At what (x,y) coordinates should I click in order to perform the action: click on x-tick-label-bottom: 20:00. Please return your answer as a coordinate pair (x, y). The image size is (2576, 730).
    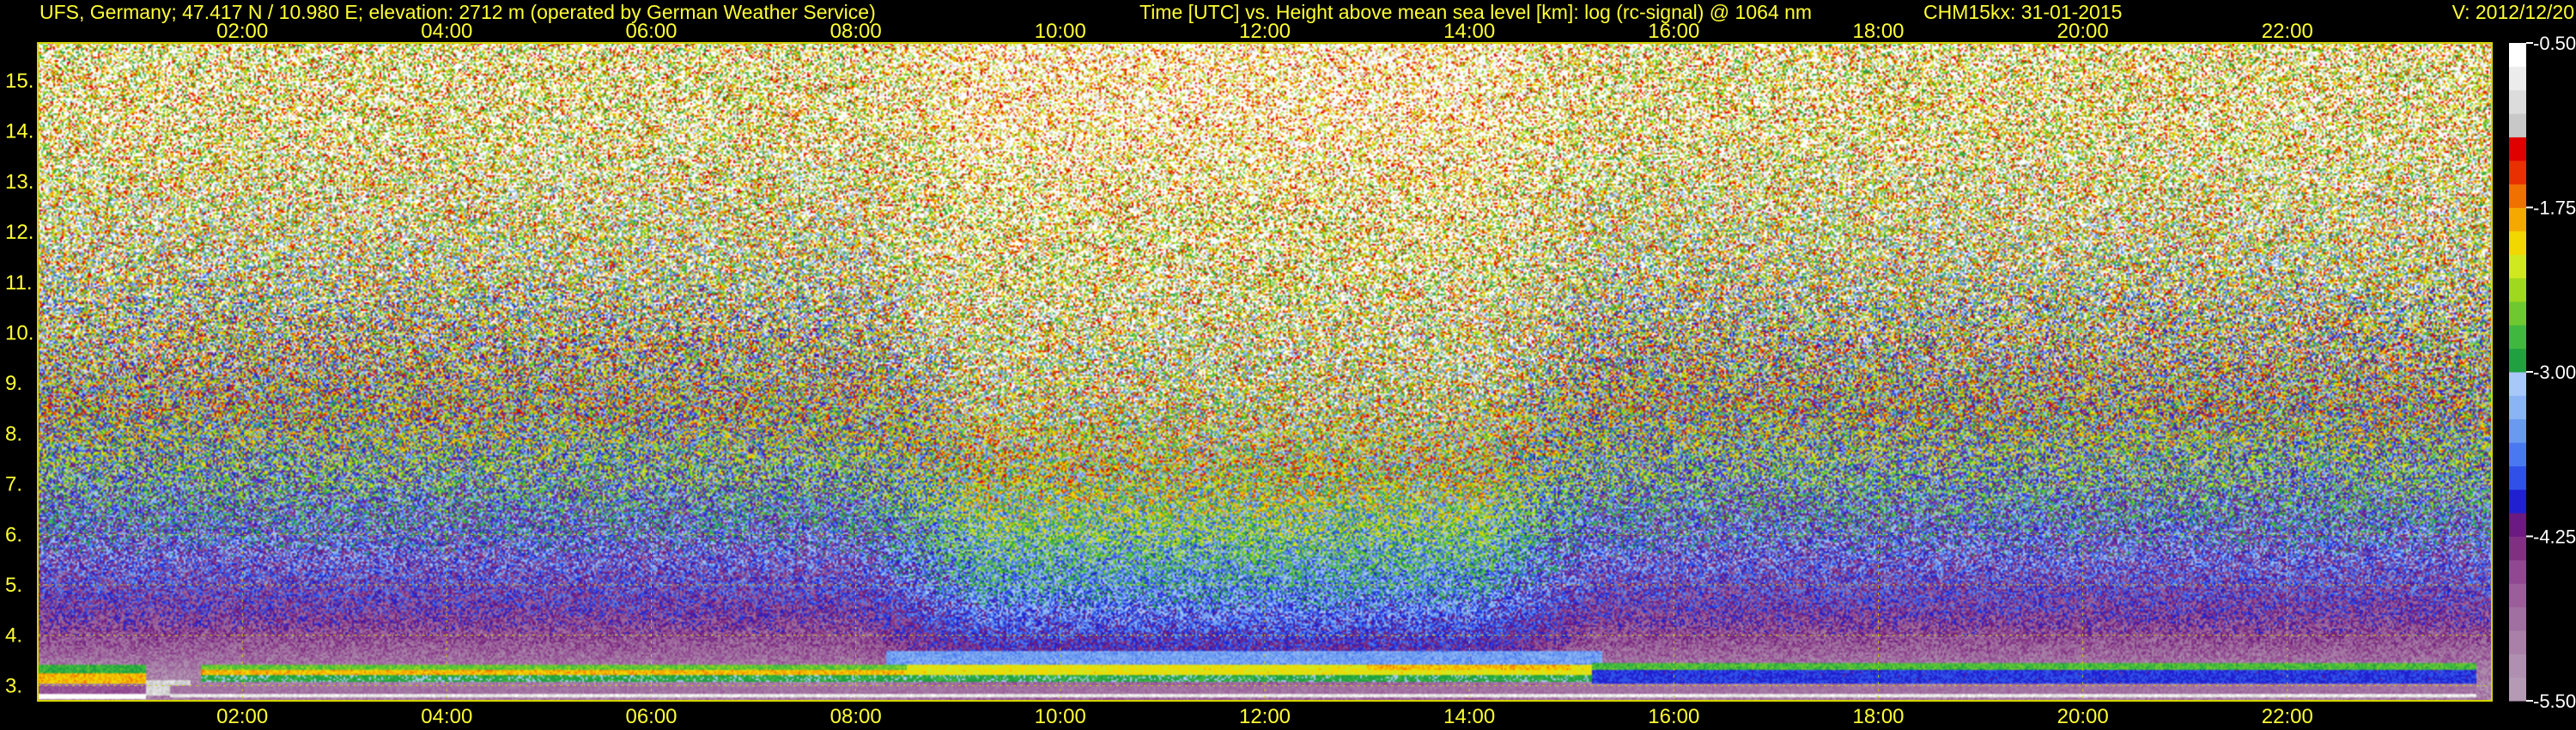
    Looking at the image, I should click on (2083, 716).